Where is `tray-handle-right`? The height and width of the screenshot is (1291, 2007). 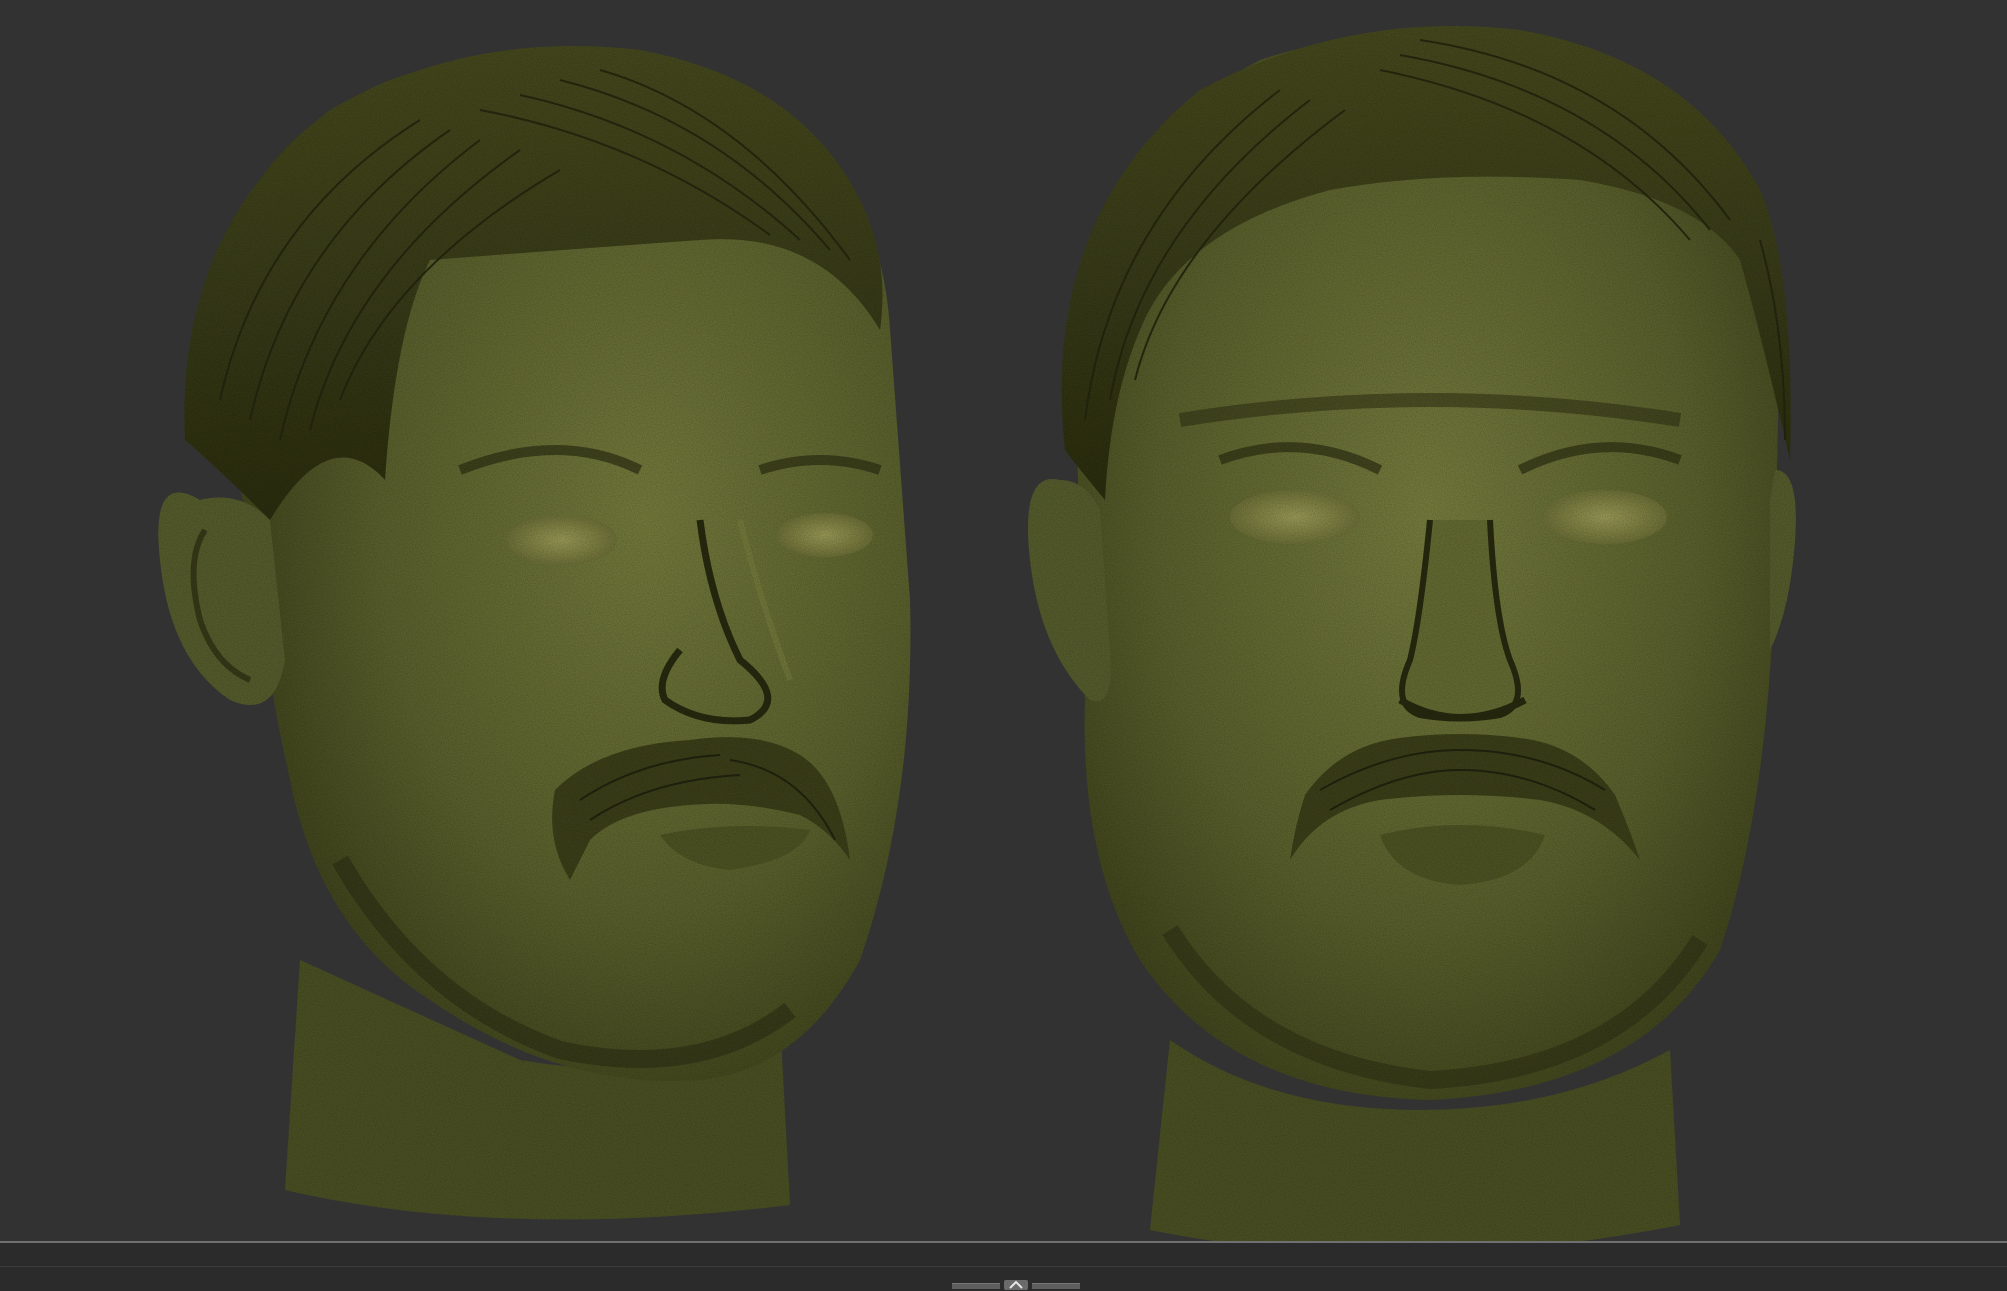 tray-handle-right is located at coordinates (1056, 1286).